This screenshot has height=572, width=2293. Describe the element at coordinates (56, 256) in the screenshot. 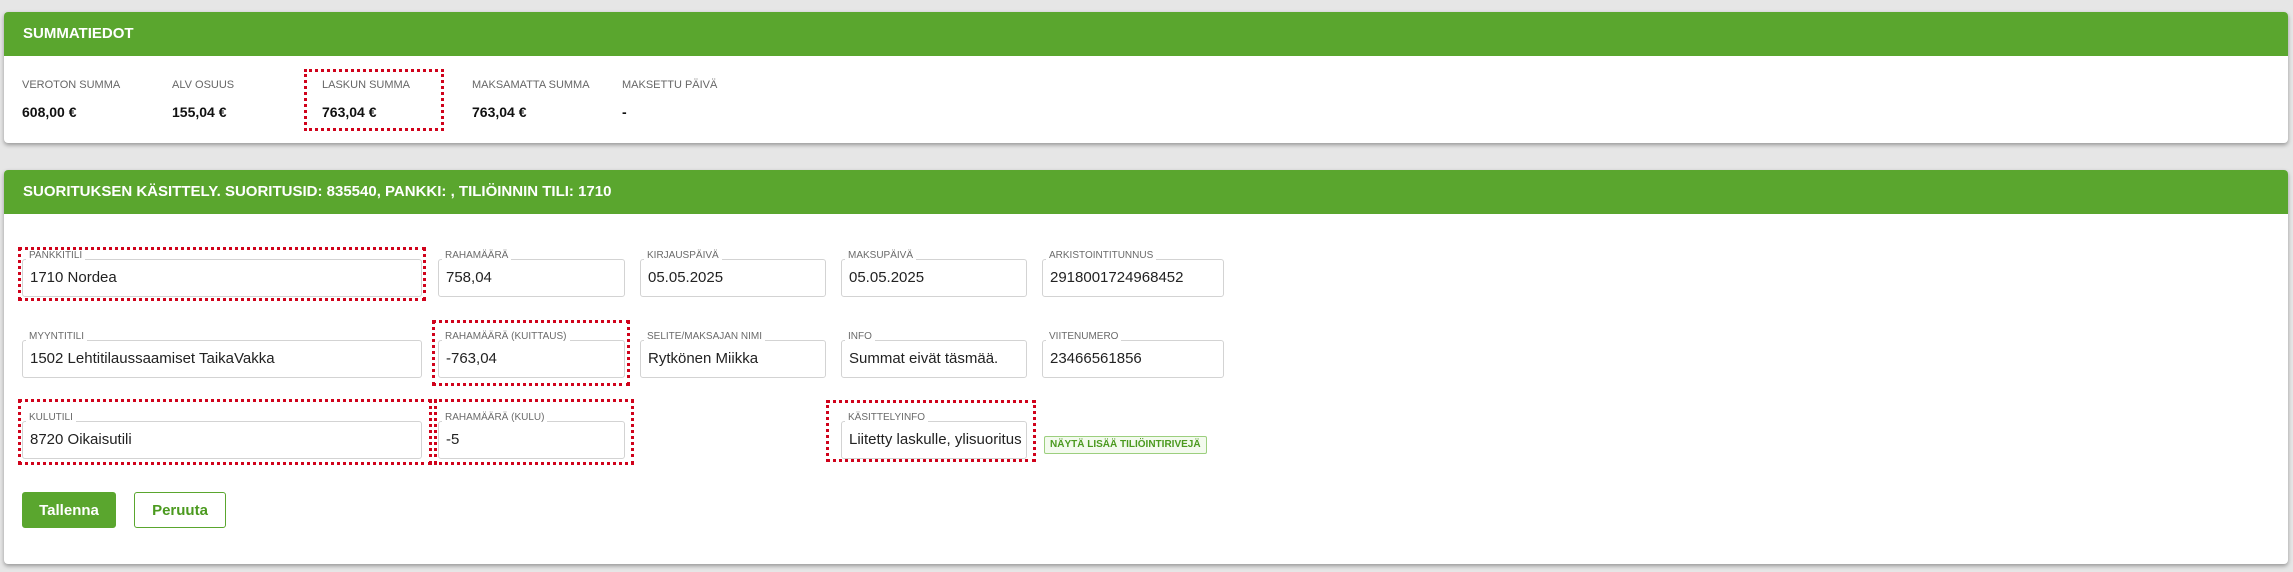

I see `pankkitili-label: PANKKITILI` at that location.